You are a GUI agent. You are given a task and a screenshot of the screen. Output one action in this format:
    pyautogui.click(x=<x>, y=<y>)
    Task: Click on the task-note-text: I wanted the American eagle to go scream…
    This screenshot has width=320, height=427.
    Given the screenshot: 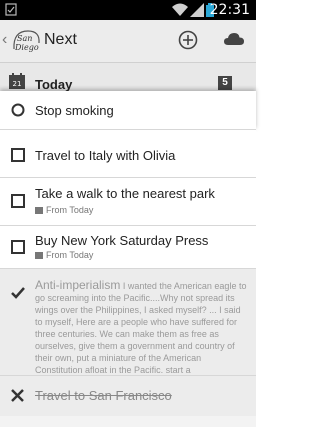 What is the action you would take?
    pyautogui.click(x=141, y=327)
    